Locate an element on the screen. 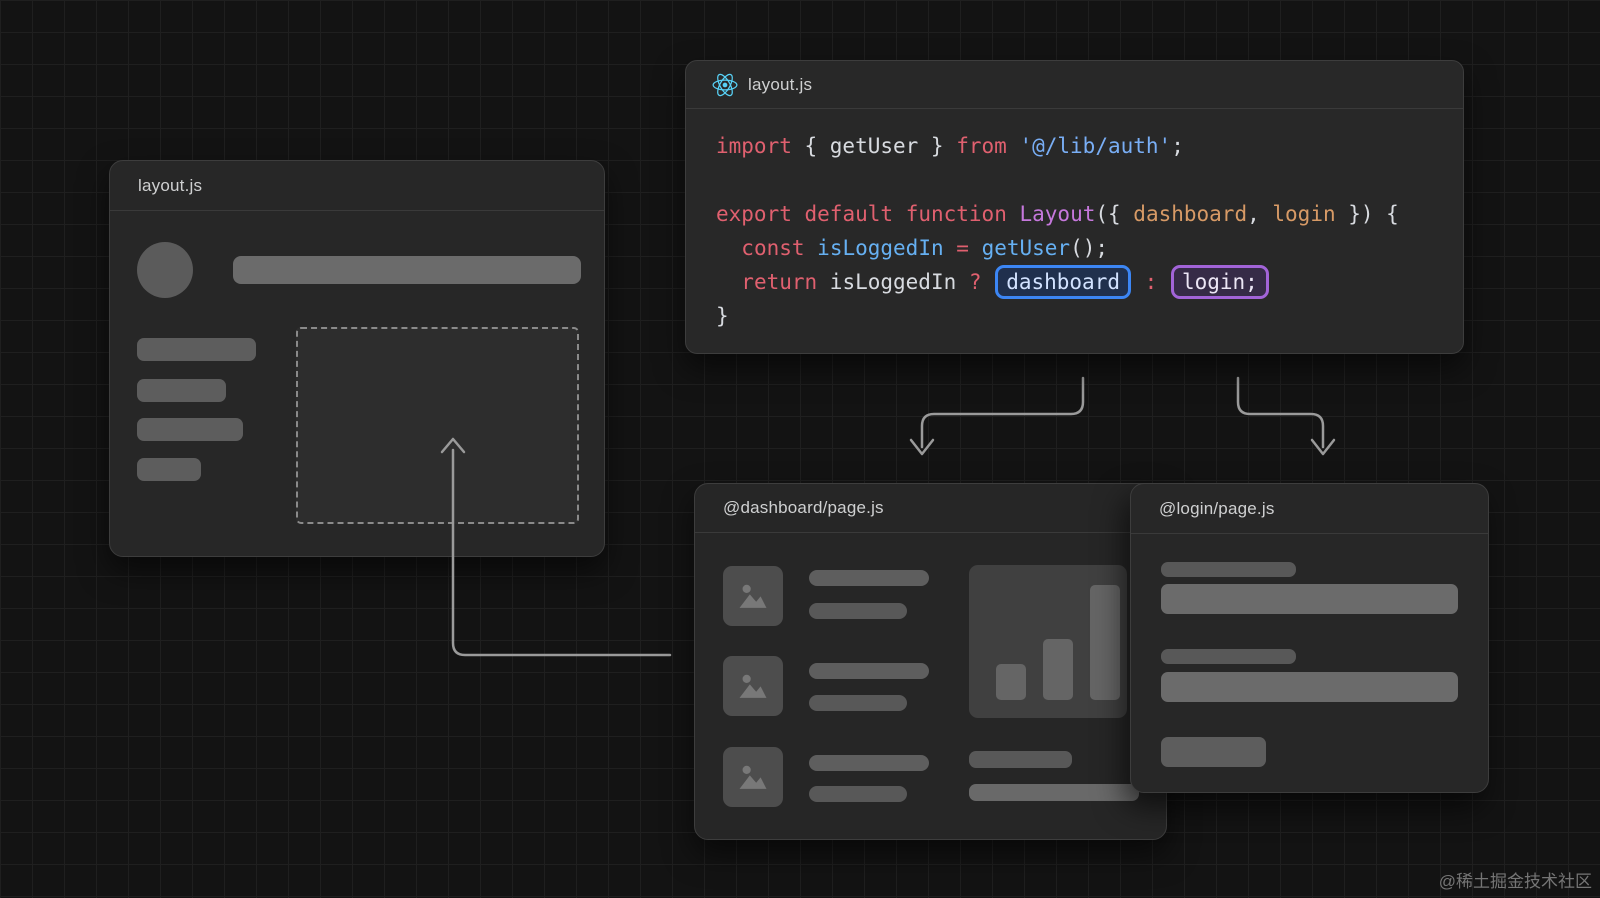  arrow-login-line is located at coordinates (1280, 412).